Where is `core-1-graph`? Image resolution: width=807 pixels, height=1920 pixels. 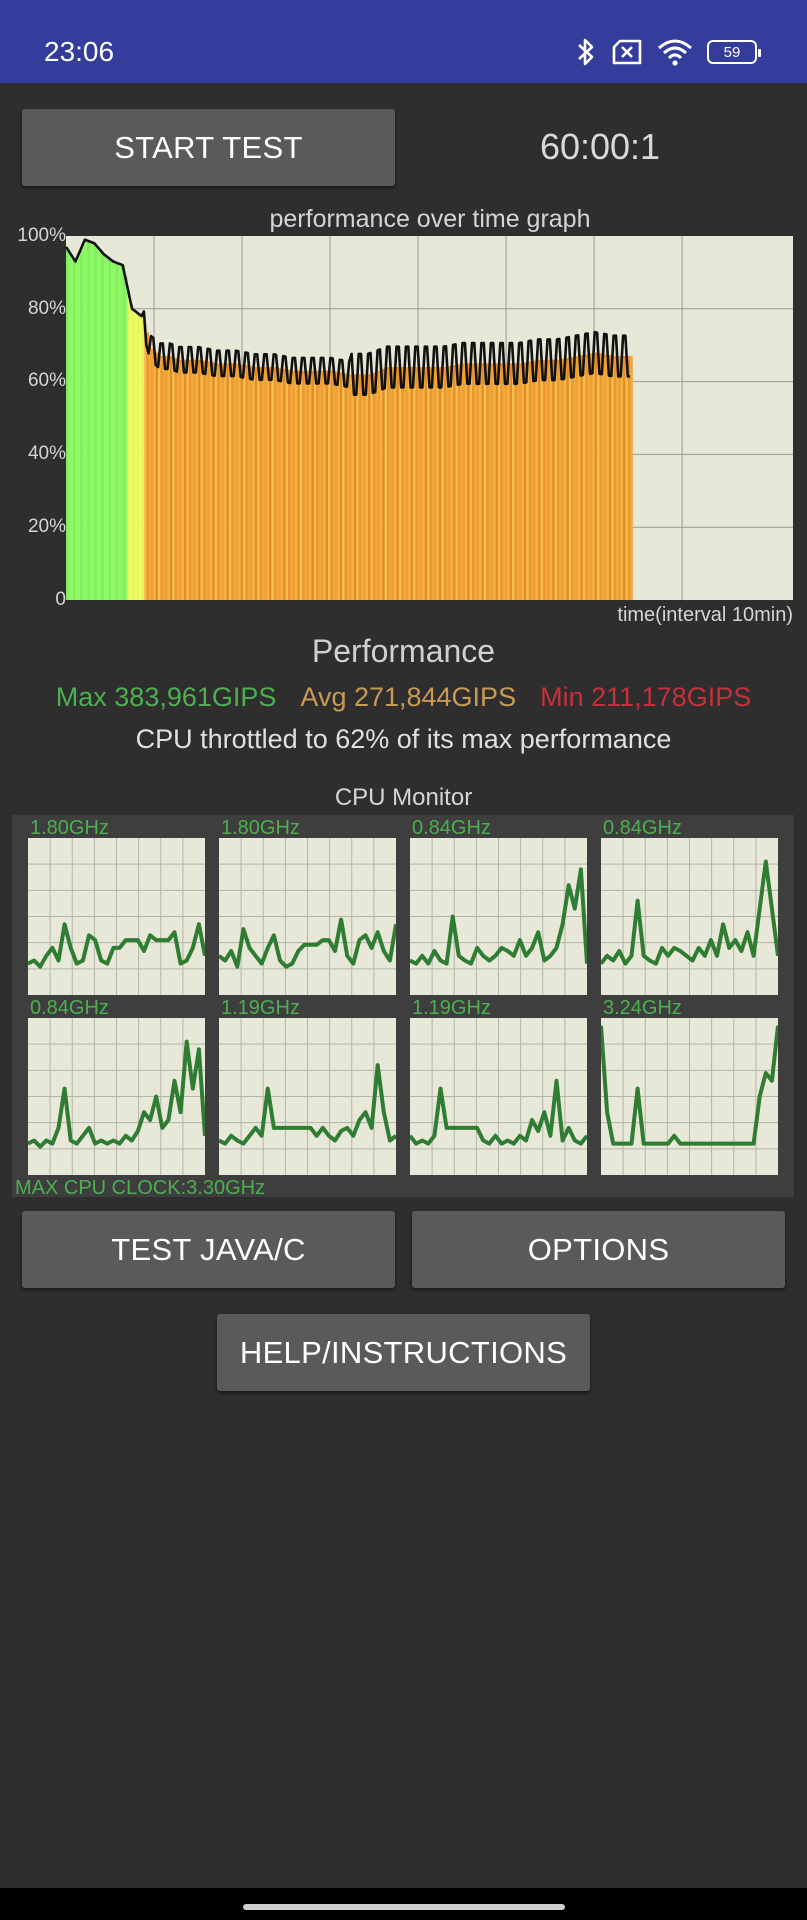 core-1-graph is located at coordinates (307, 916).